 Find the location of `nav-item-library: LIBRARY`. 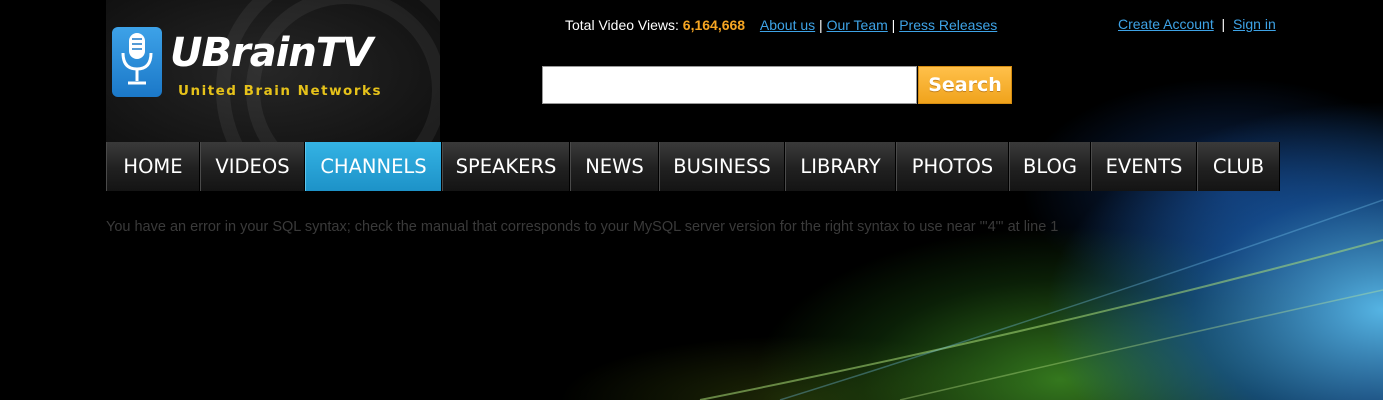

nav-item-library: LIBRARY is located at coordinates (840, 166).